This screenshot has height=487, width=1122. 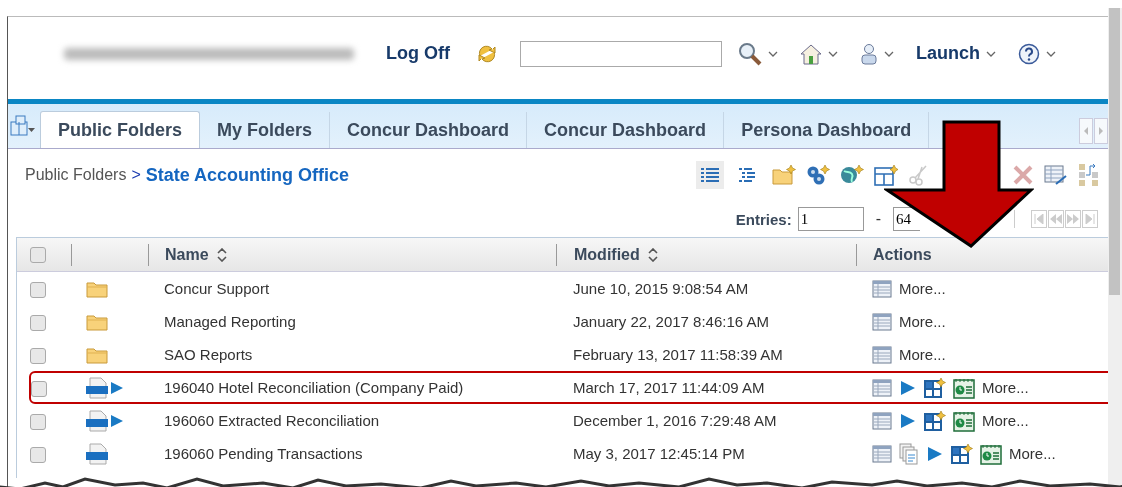 I want to click on gears-icon, so click(x=818, y=175).